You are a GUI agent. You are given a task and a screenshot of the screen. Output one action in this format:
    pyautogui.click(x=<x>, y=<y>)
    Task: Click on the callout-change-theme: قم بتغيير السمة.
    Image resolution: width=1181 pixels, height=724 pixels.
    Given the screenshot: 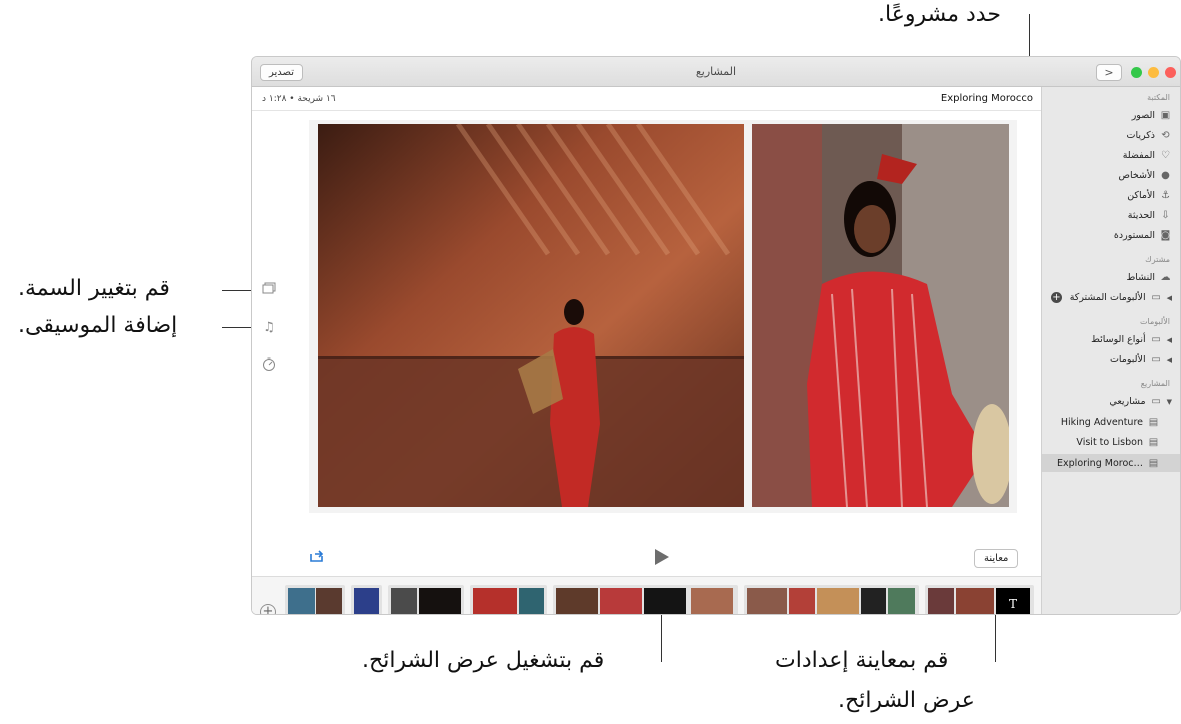 What is the action you would take?
    pyautogui.click(x=94, y=288)
    